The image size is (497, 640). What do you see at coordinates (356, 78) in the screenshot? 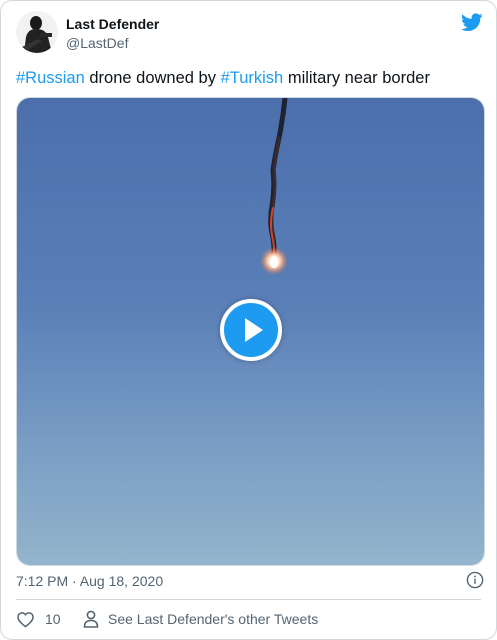
I see `tweet-text-segment: military near border` at bounding box center [356, 78].